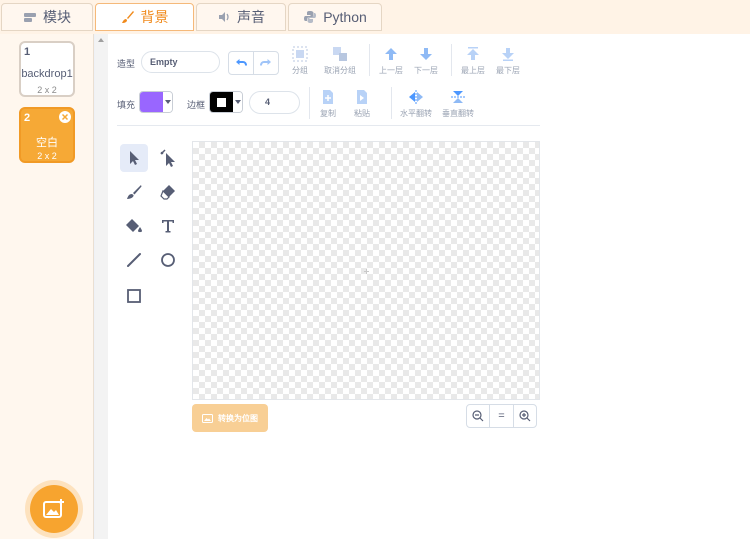 This screenshot has width=750, height=539. What do you see at coordinates (328, 97) in the screenshot?
I see `copy-icon` at bounding box center [328, 97].